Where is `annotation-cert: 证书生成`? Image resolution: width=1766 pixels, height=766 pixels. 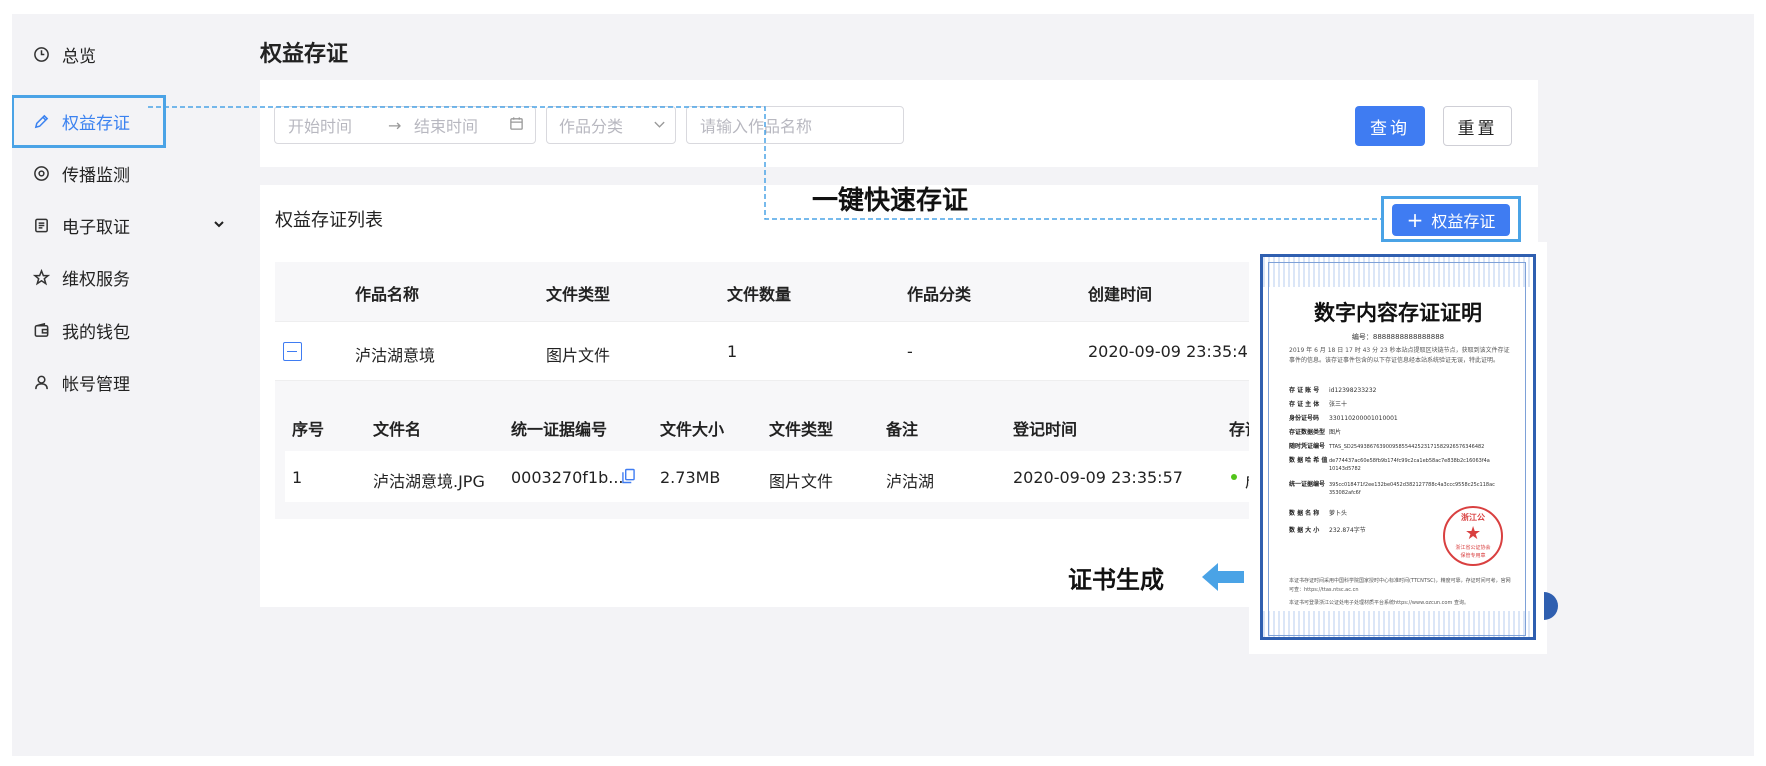 annotation-cert: 证书生成 is located at coordinates (1116, 580).